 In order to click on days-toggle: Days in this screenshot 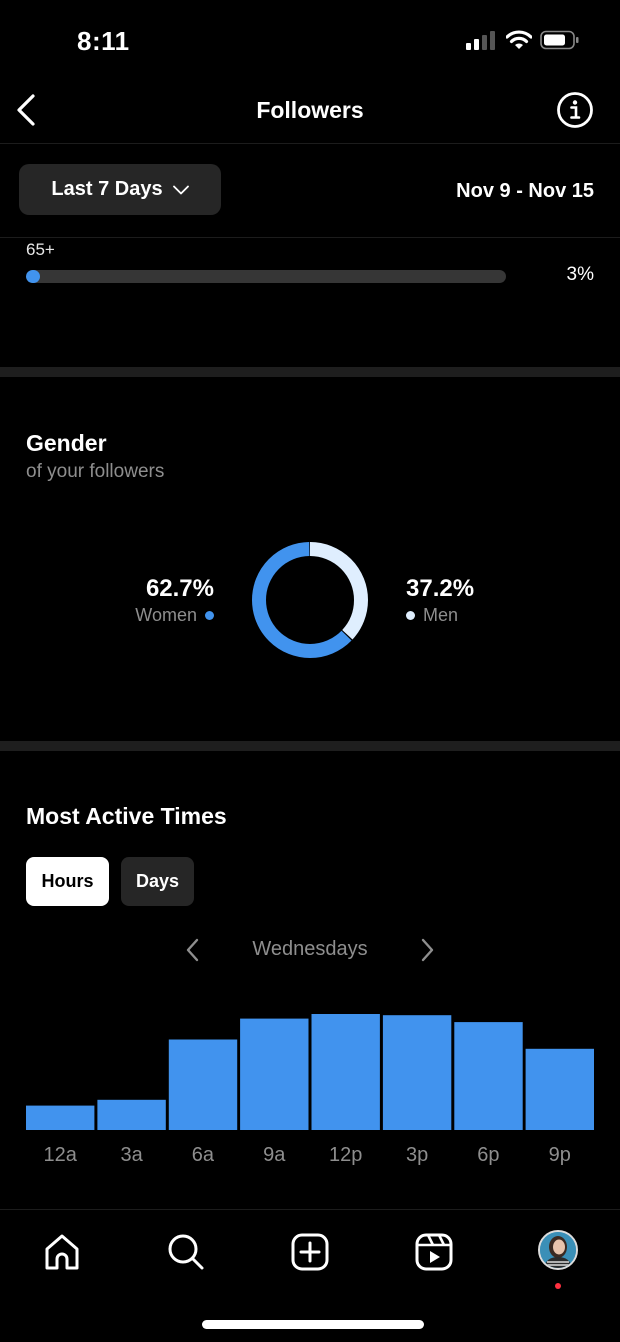, I will do `click(157, 881)`.